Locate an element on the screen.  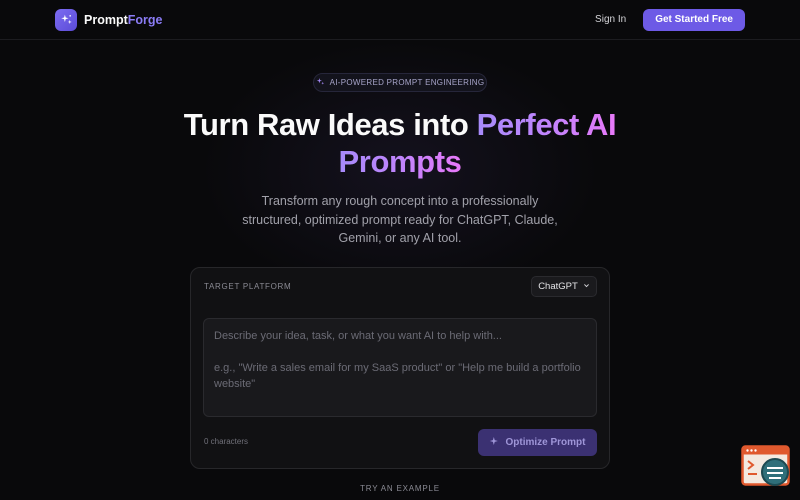
idea-input is located at coordinates (400, 367).